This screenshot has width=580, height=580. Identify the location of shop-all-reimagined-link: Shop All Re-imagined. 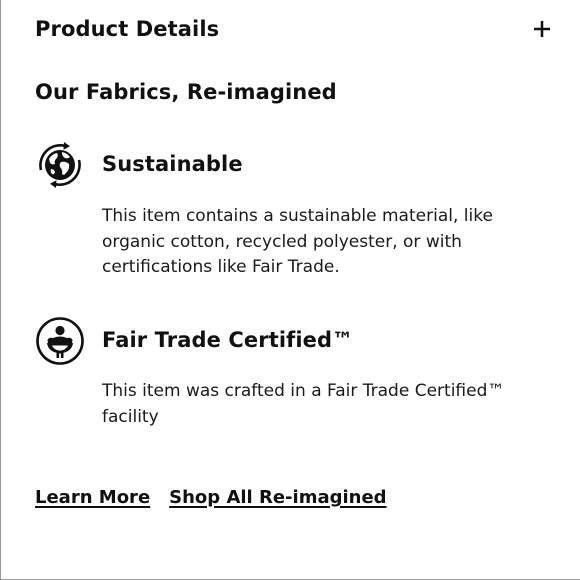
(277, 497).